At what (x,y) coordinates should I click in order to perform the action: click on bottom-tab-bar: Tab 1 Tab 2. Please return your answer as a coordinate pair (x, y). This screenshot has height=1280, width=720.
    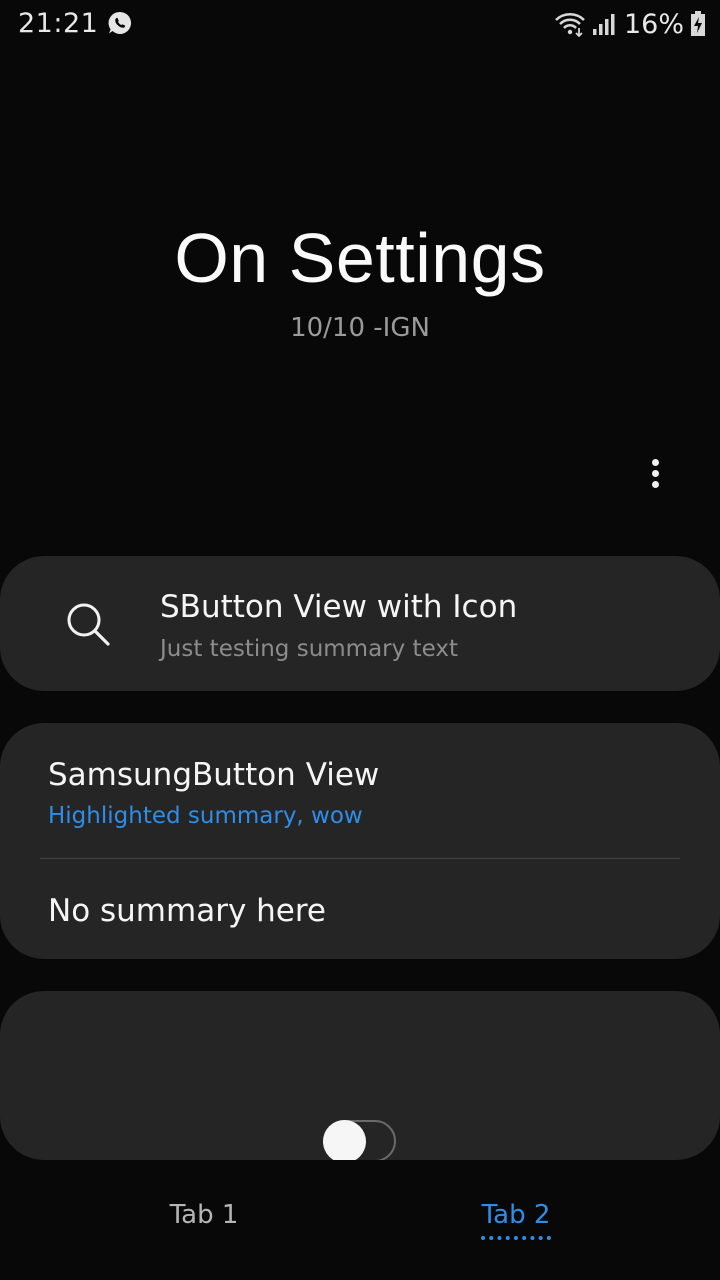
    Looking at the image, I should click on (360, 1230).